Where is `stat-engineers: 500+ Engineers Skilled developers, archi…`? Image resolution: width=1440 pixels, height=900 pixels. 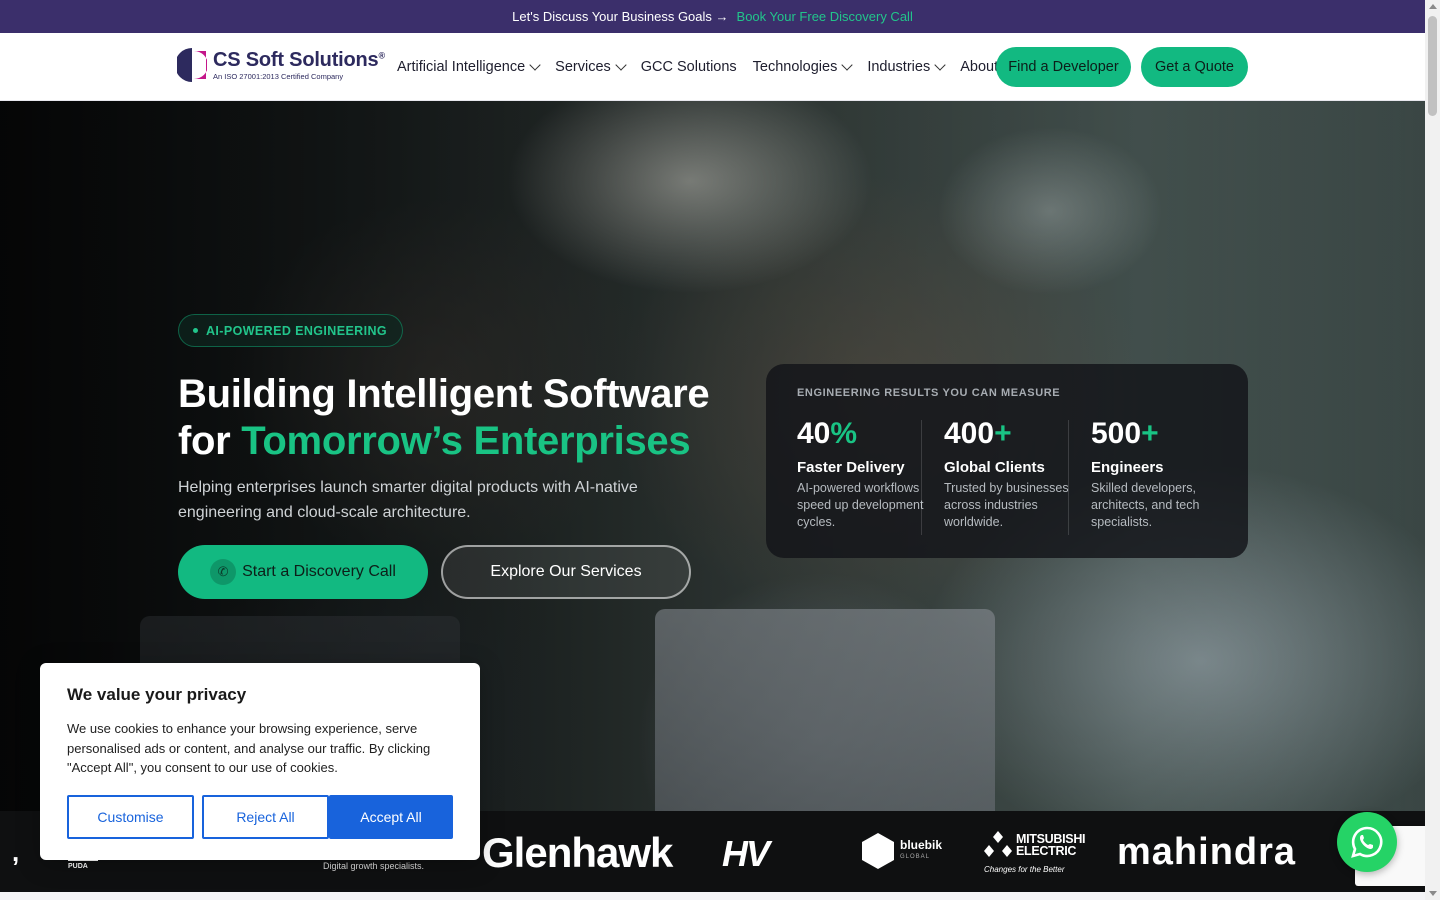
stat-engineers: 500+ Engineers Skilled developers, archi… is located at coordinates (1161, 473).